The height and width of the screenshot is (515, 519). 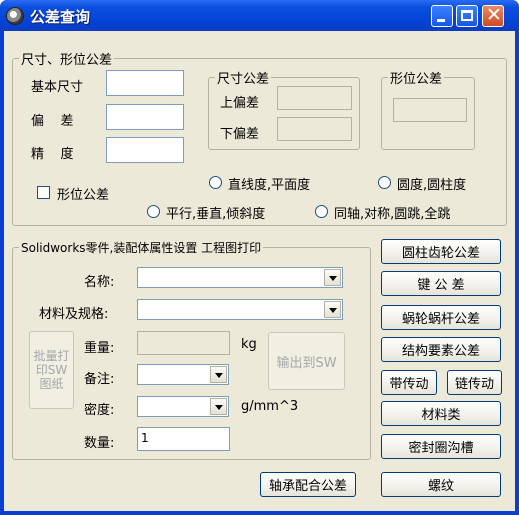 I want to click on form-tolerance-checkbox, so click(x=43, y=192).